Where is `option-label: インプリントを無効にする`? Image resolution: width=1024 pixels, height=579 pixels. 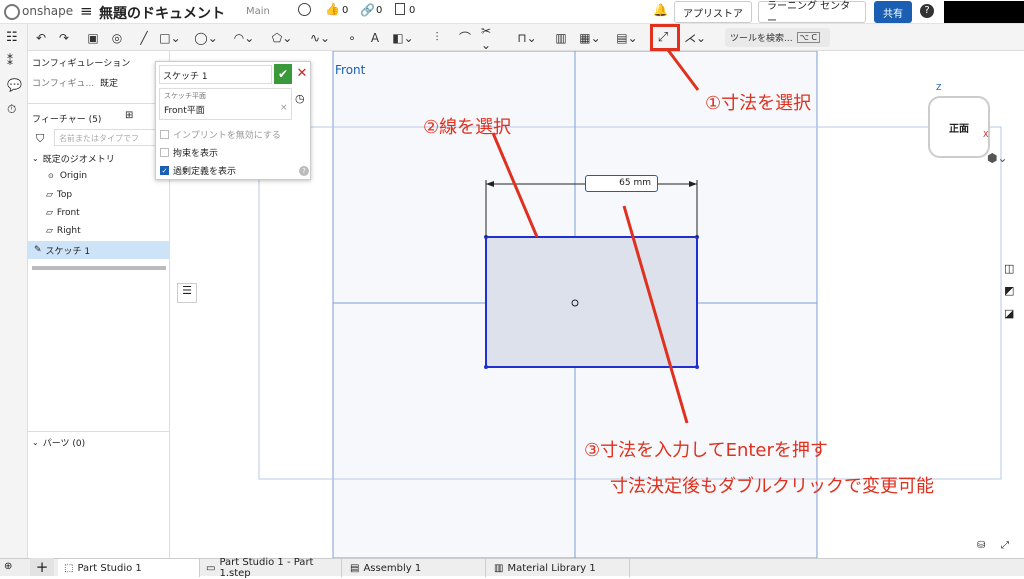
option-label: インプリントを無効にする is located at coordinates (227, 136).